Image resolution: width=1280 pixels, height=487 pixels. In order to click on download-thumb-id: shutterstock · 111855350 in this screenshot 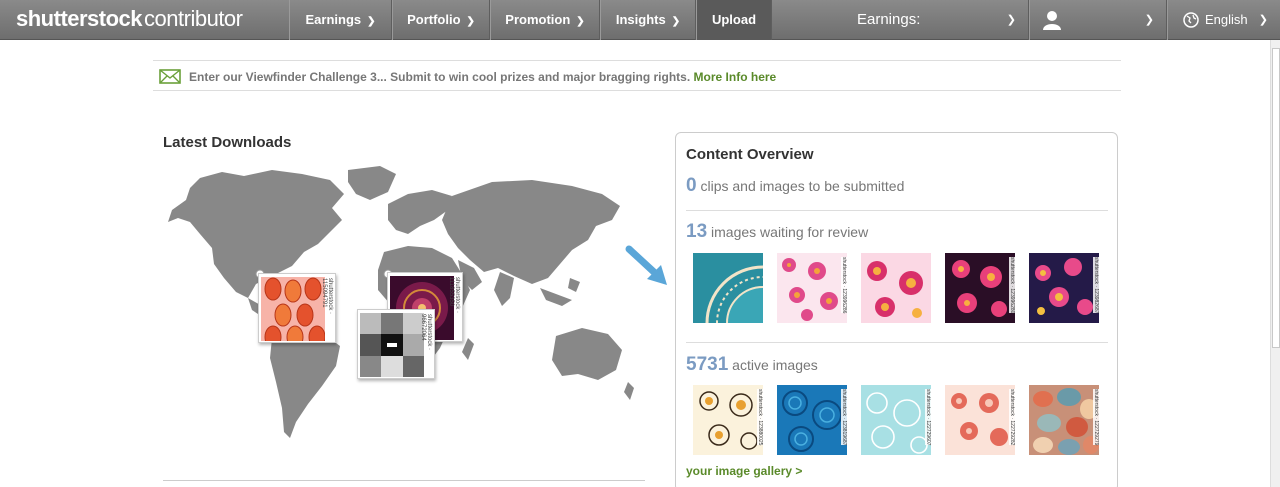, I will do `click(454, 295)`.